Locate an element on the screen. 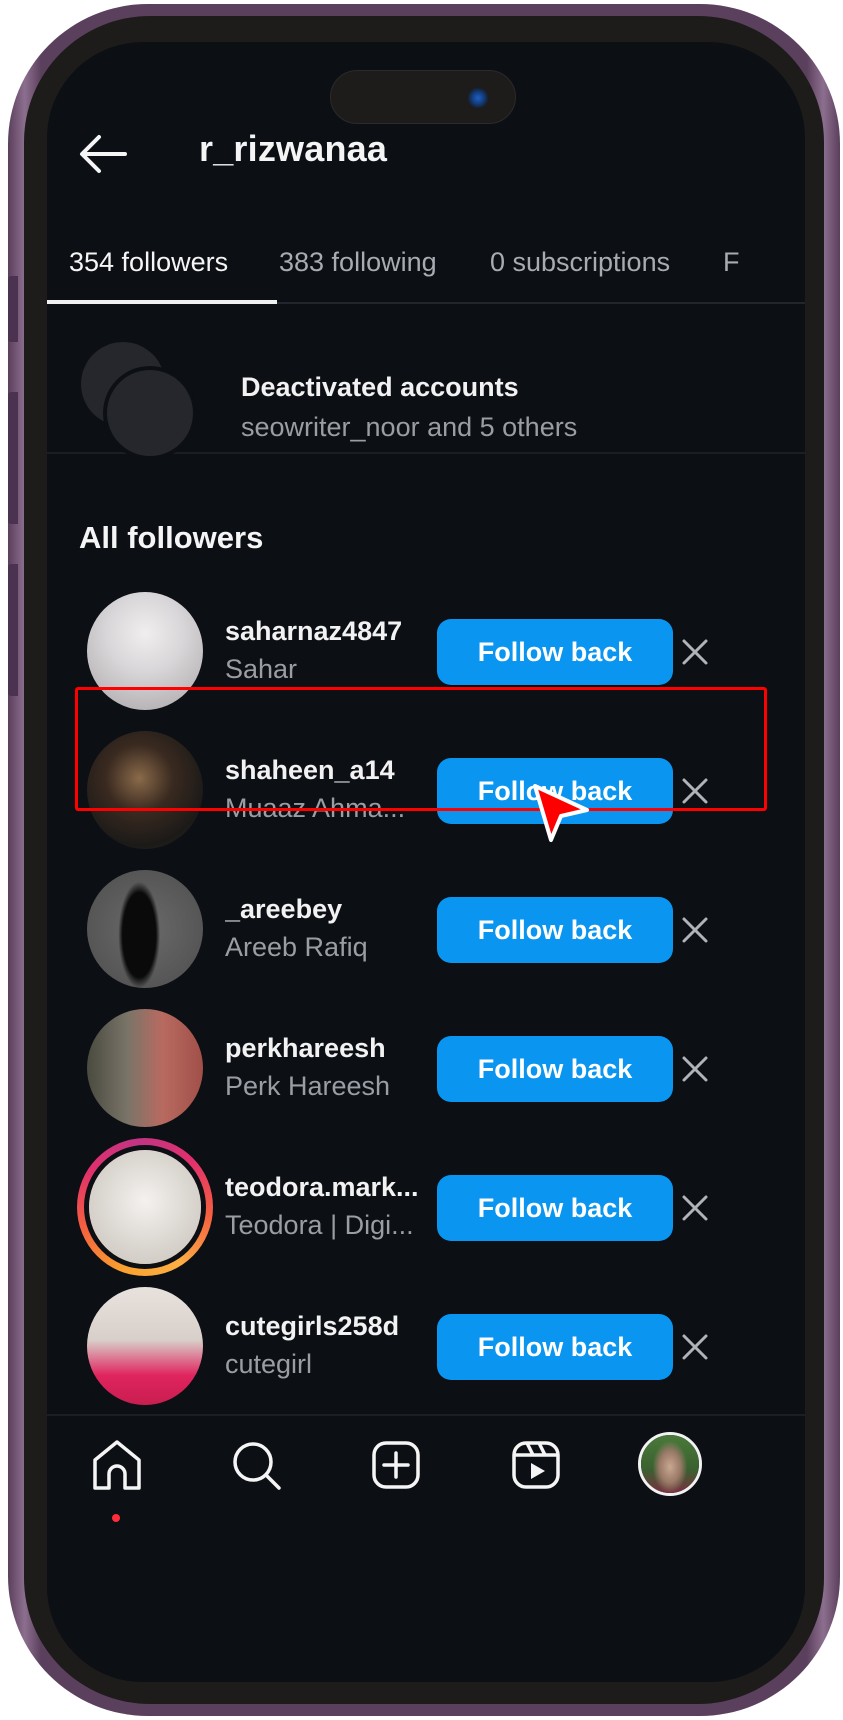 Image resolution: width=843 pixels, height=1720 pixels. nav-search is located at coordinates (257, 1466).